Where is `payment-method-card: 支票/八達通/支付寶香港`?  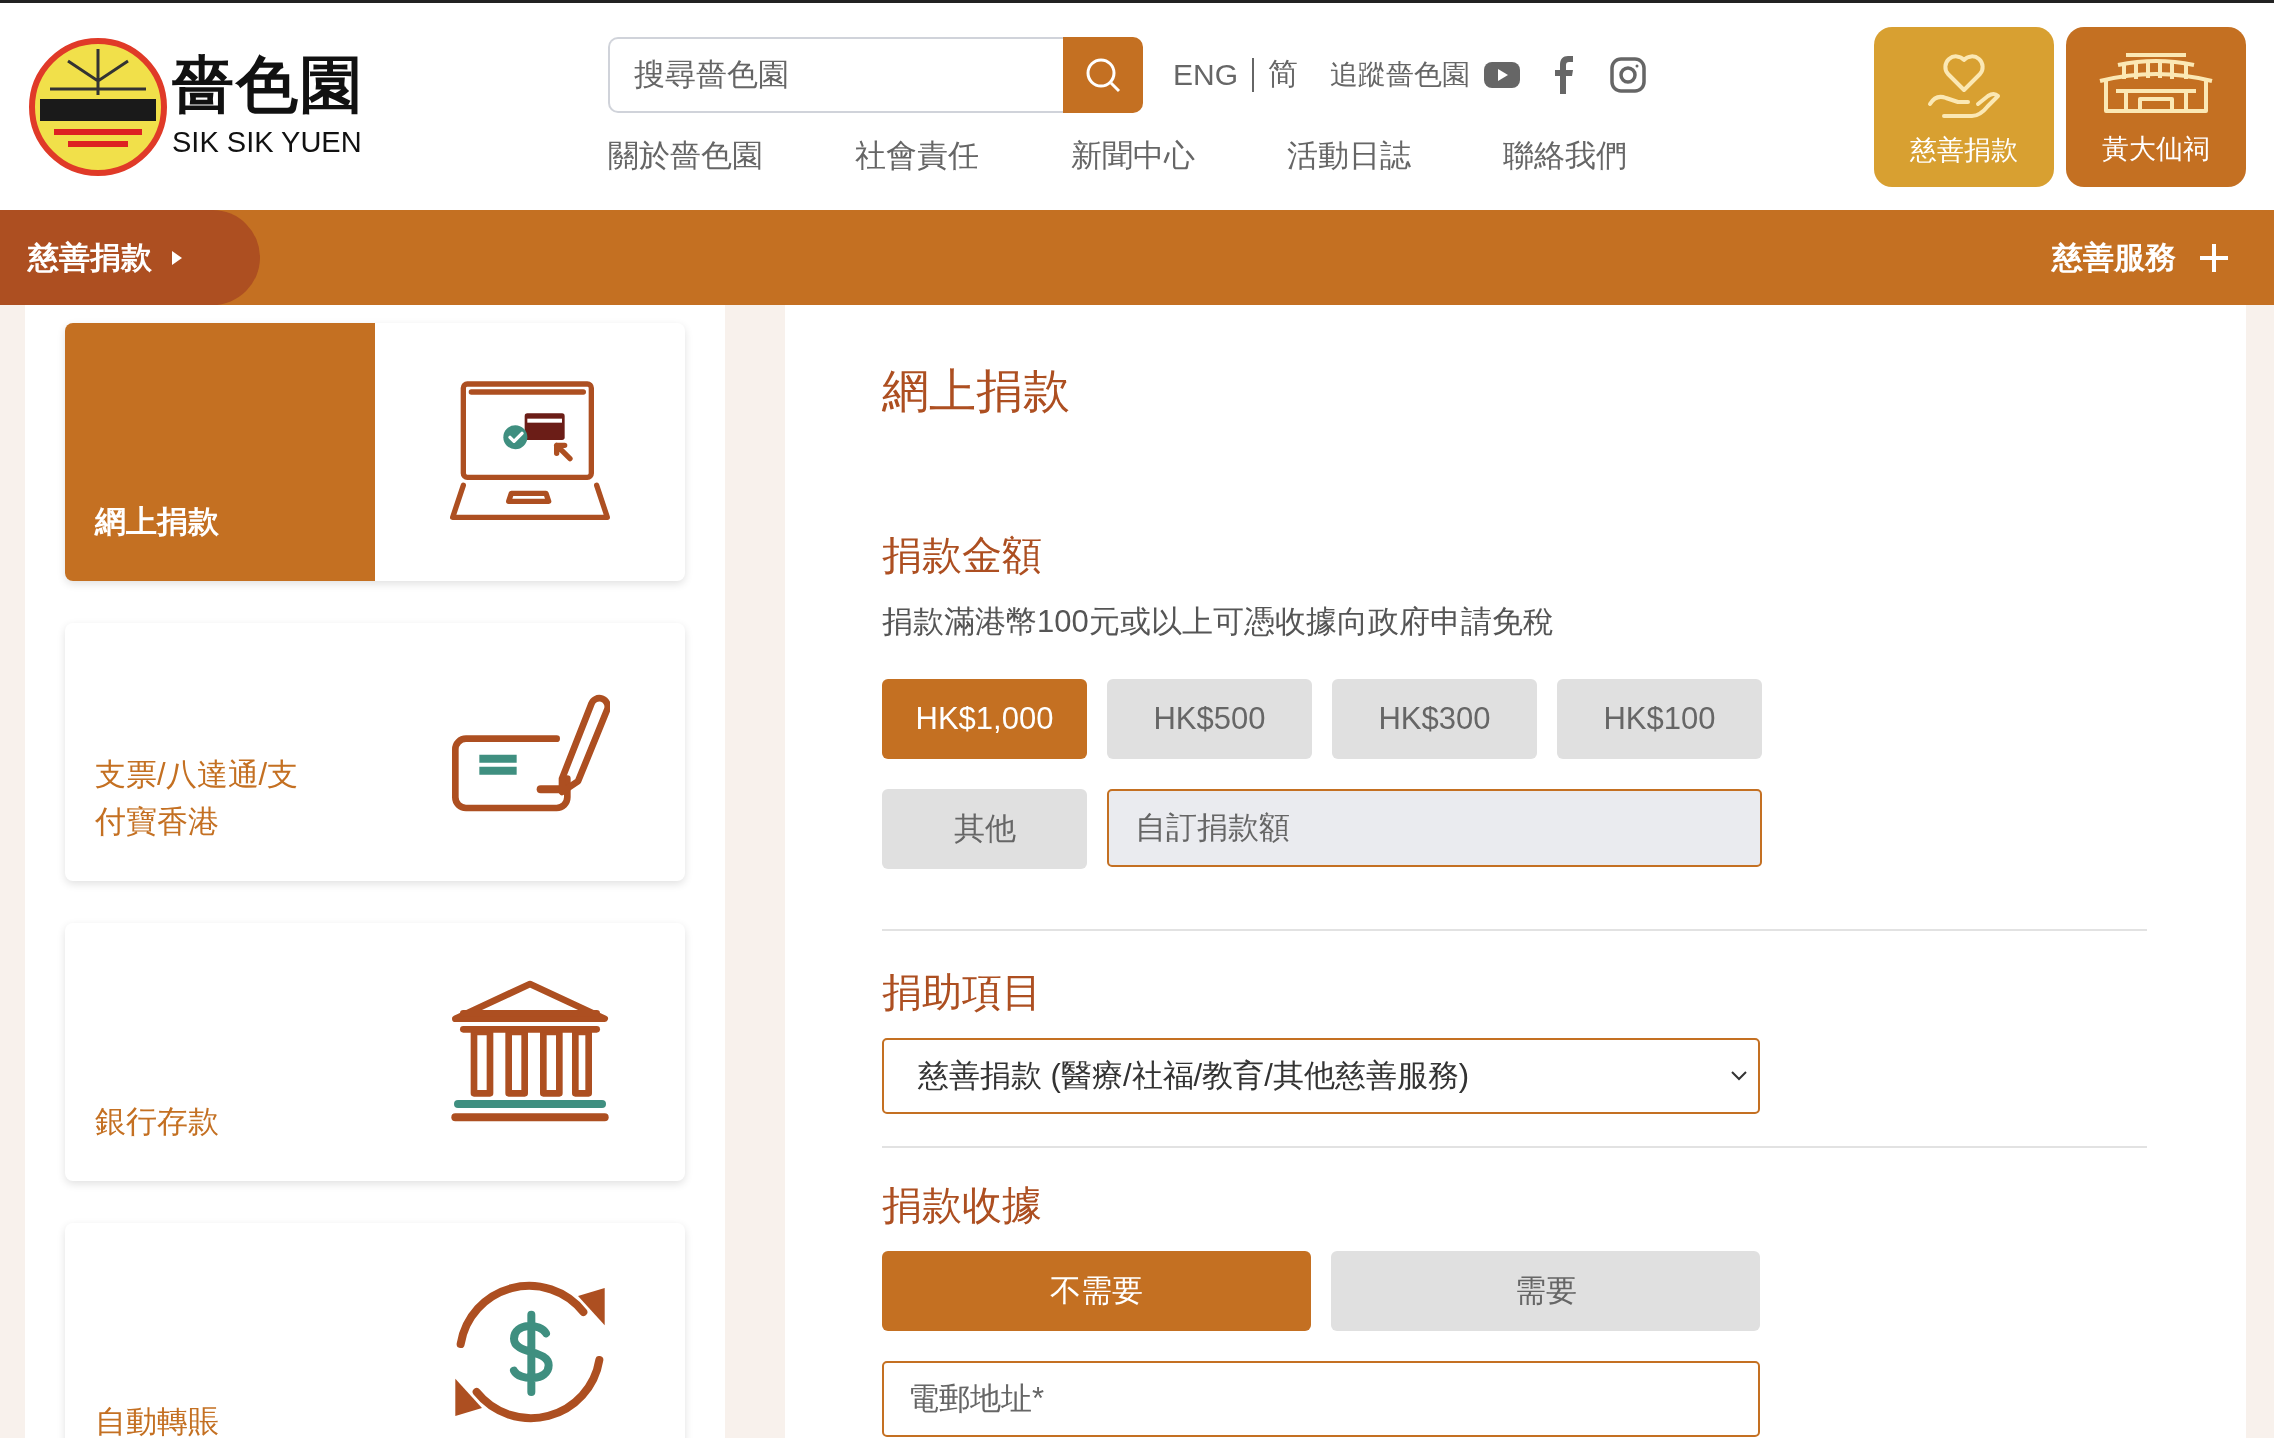
payment-method-card: 支票/八達通/支付寶香港 is located at coordinates (375, 752).